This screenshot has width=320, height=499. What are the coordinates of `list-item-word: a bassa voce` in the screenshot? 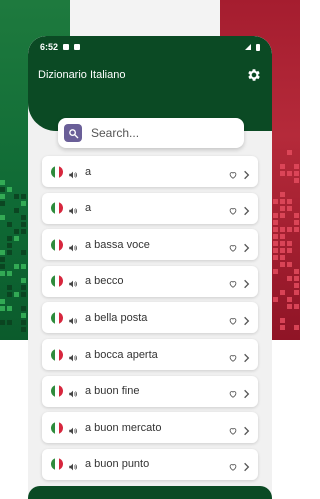 It's located at (117, 244).